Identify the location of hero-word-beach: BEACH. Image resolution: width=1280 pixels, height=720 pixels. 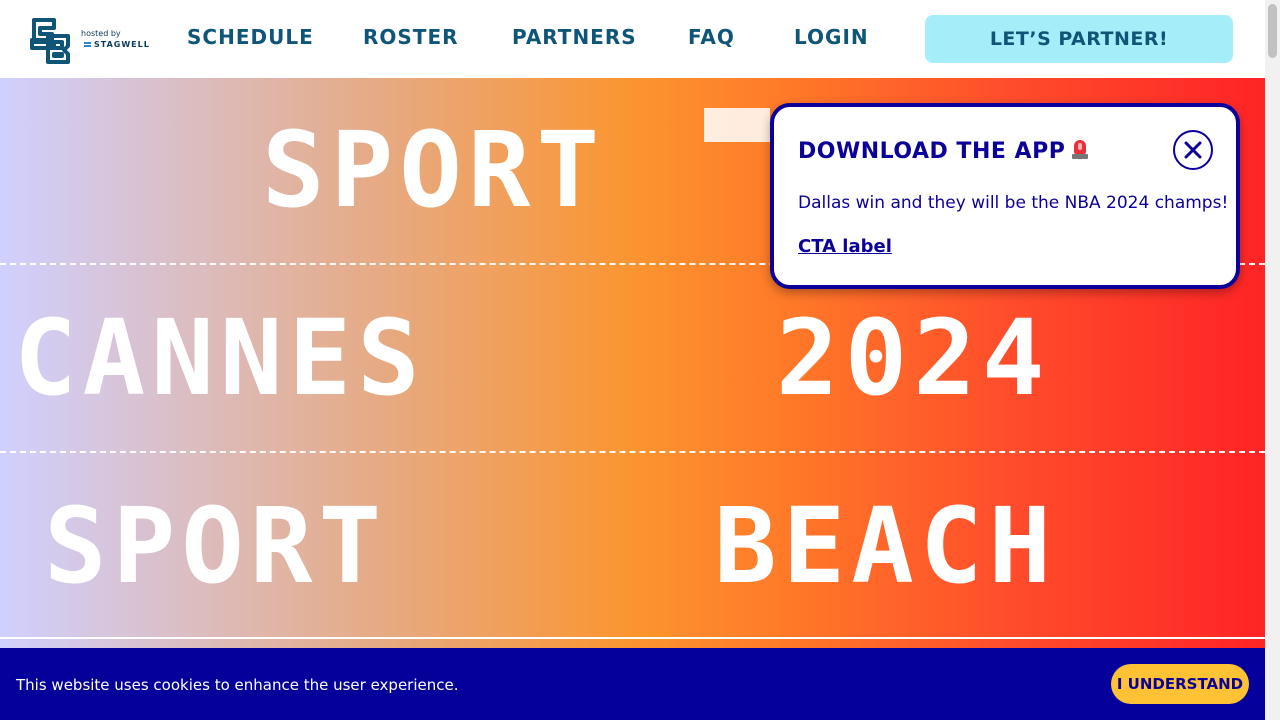
(886, 546).